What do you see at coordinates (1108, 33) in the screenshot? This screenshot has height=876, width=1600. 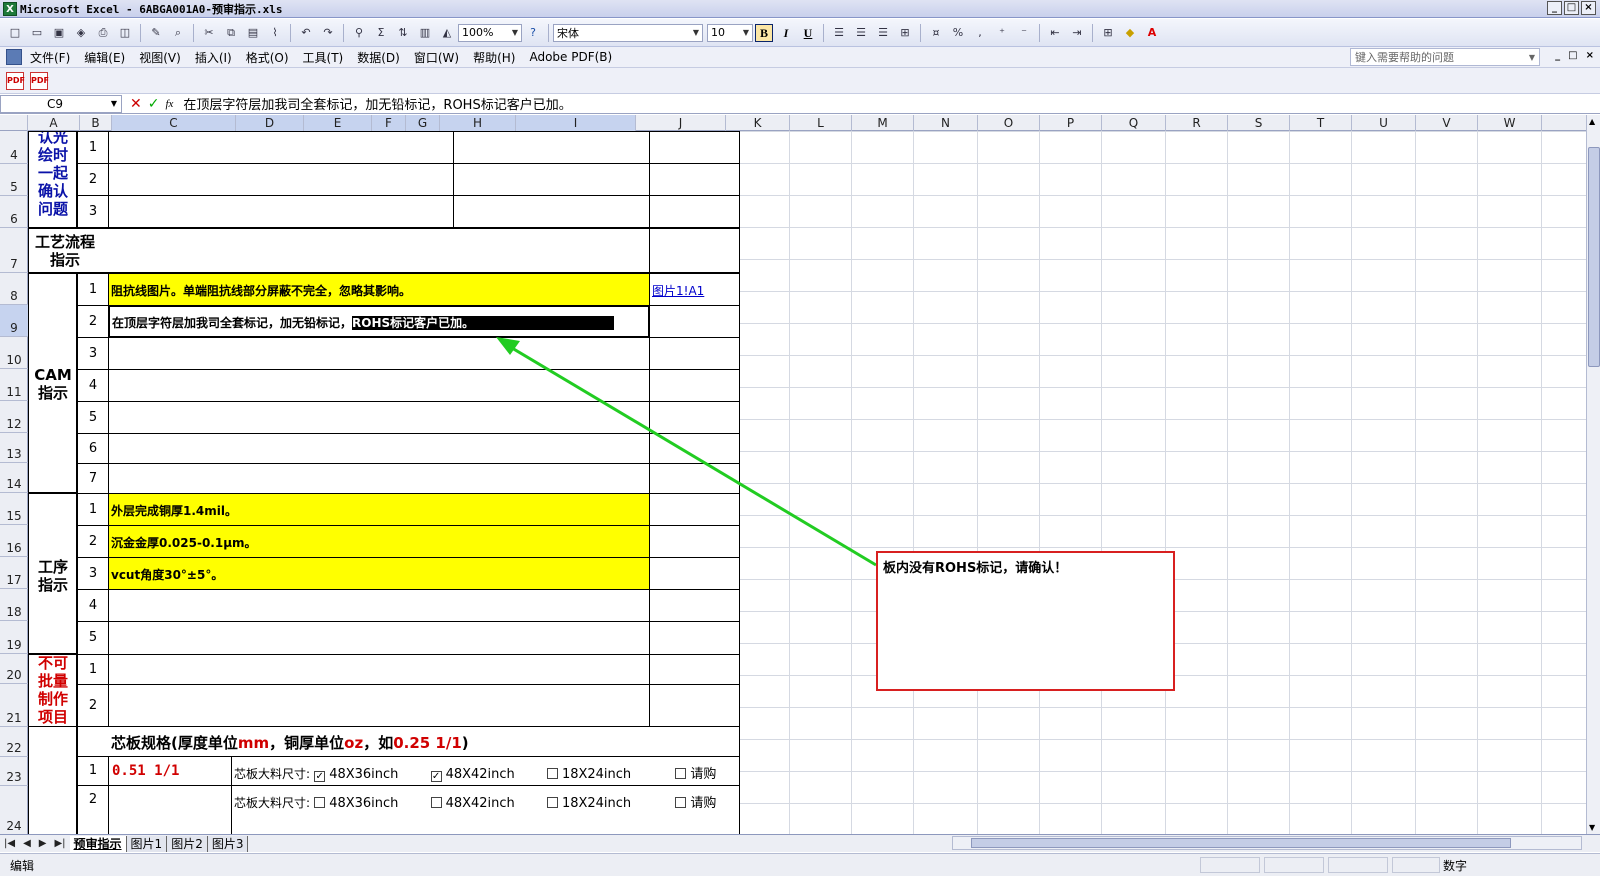 I see `borders-icon: ⊞` at bounding box center [1108, 33].